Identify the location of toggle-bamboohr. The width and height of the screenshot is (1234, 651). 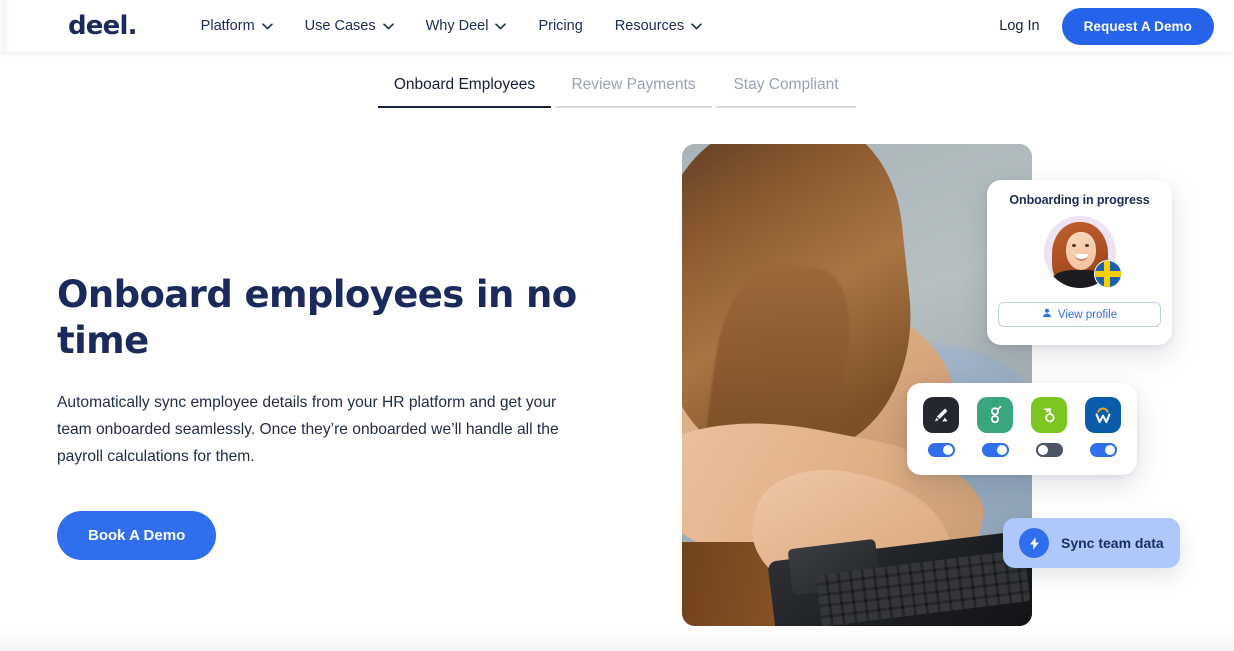
(1049, 450).